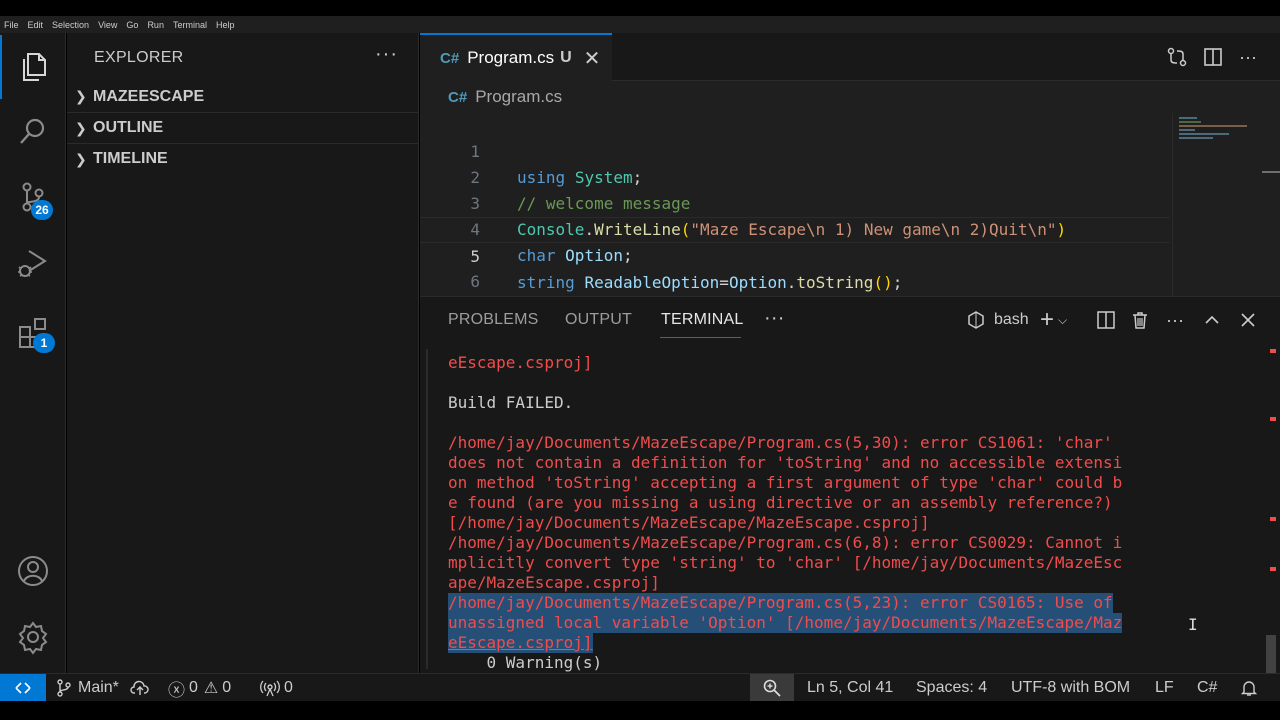 Image resolution: width=1280 pixels, height=720 pixels. Describe the element at coordinates (1215, 204) in the screenshot. I see `minimap` at that location.